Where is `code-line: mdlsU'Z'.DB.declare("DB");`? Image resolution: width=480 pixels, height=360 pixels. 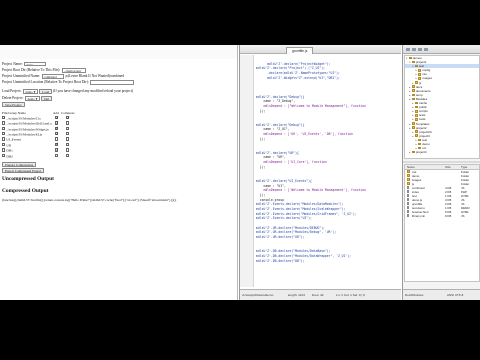 code-line: mdlsU'Z'.DB.declare("DB"); is located at coordinates (280, 260).